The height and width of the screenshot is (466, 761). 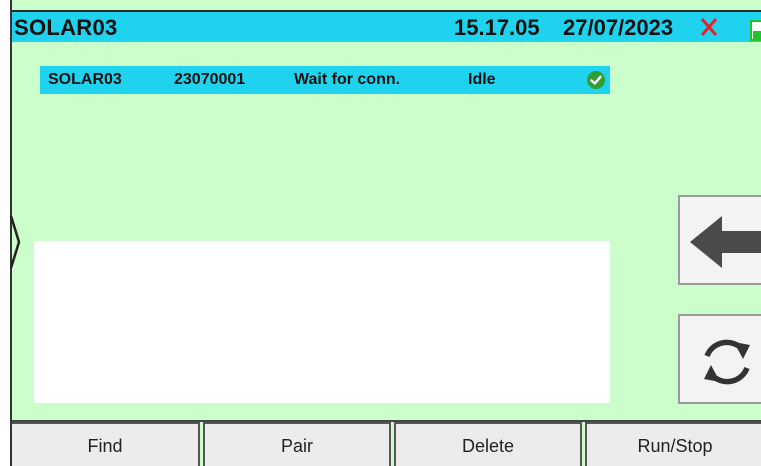 I want to click on find-button: Find, so click(x=106, y=444).